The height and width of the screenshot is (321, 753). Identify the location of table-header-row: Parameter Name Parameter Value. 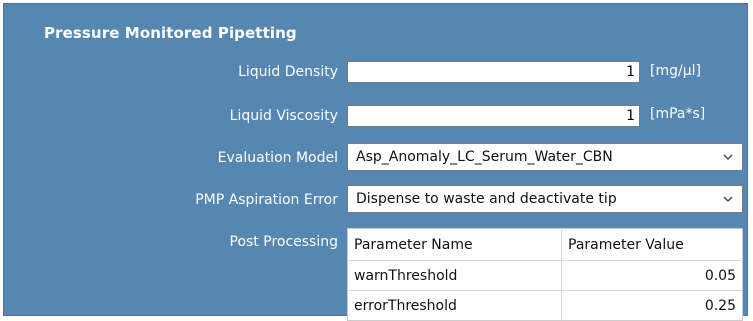
(545, 245).